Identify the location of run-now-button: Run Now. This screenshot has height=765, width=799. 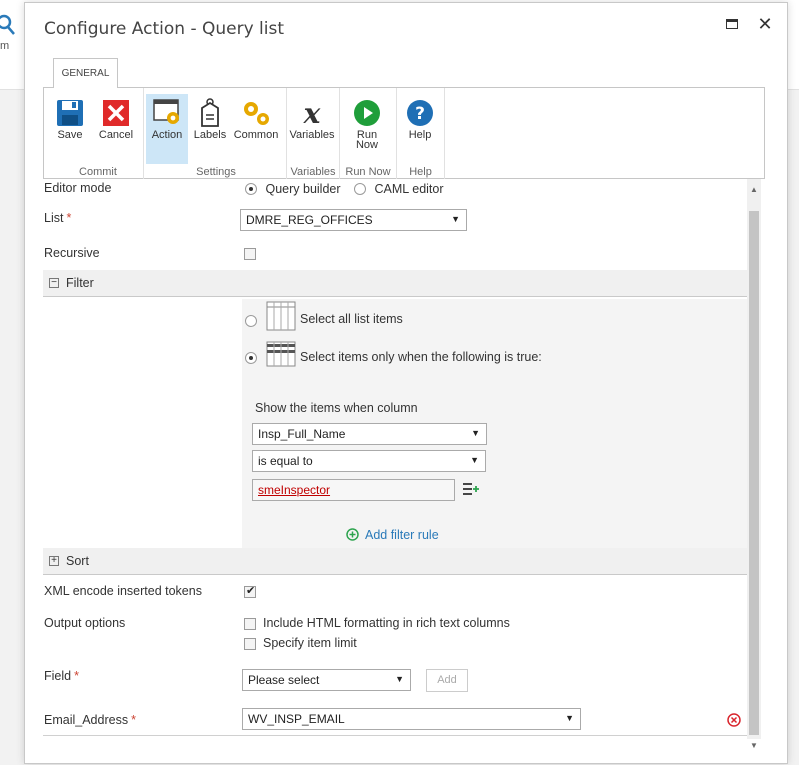
(367, 129).